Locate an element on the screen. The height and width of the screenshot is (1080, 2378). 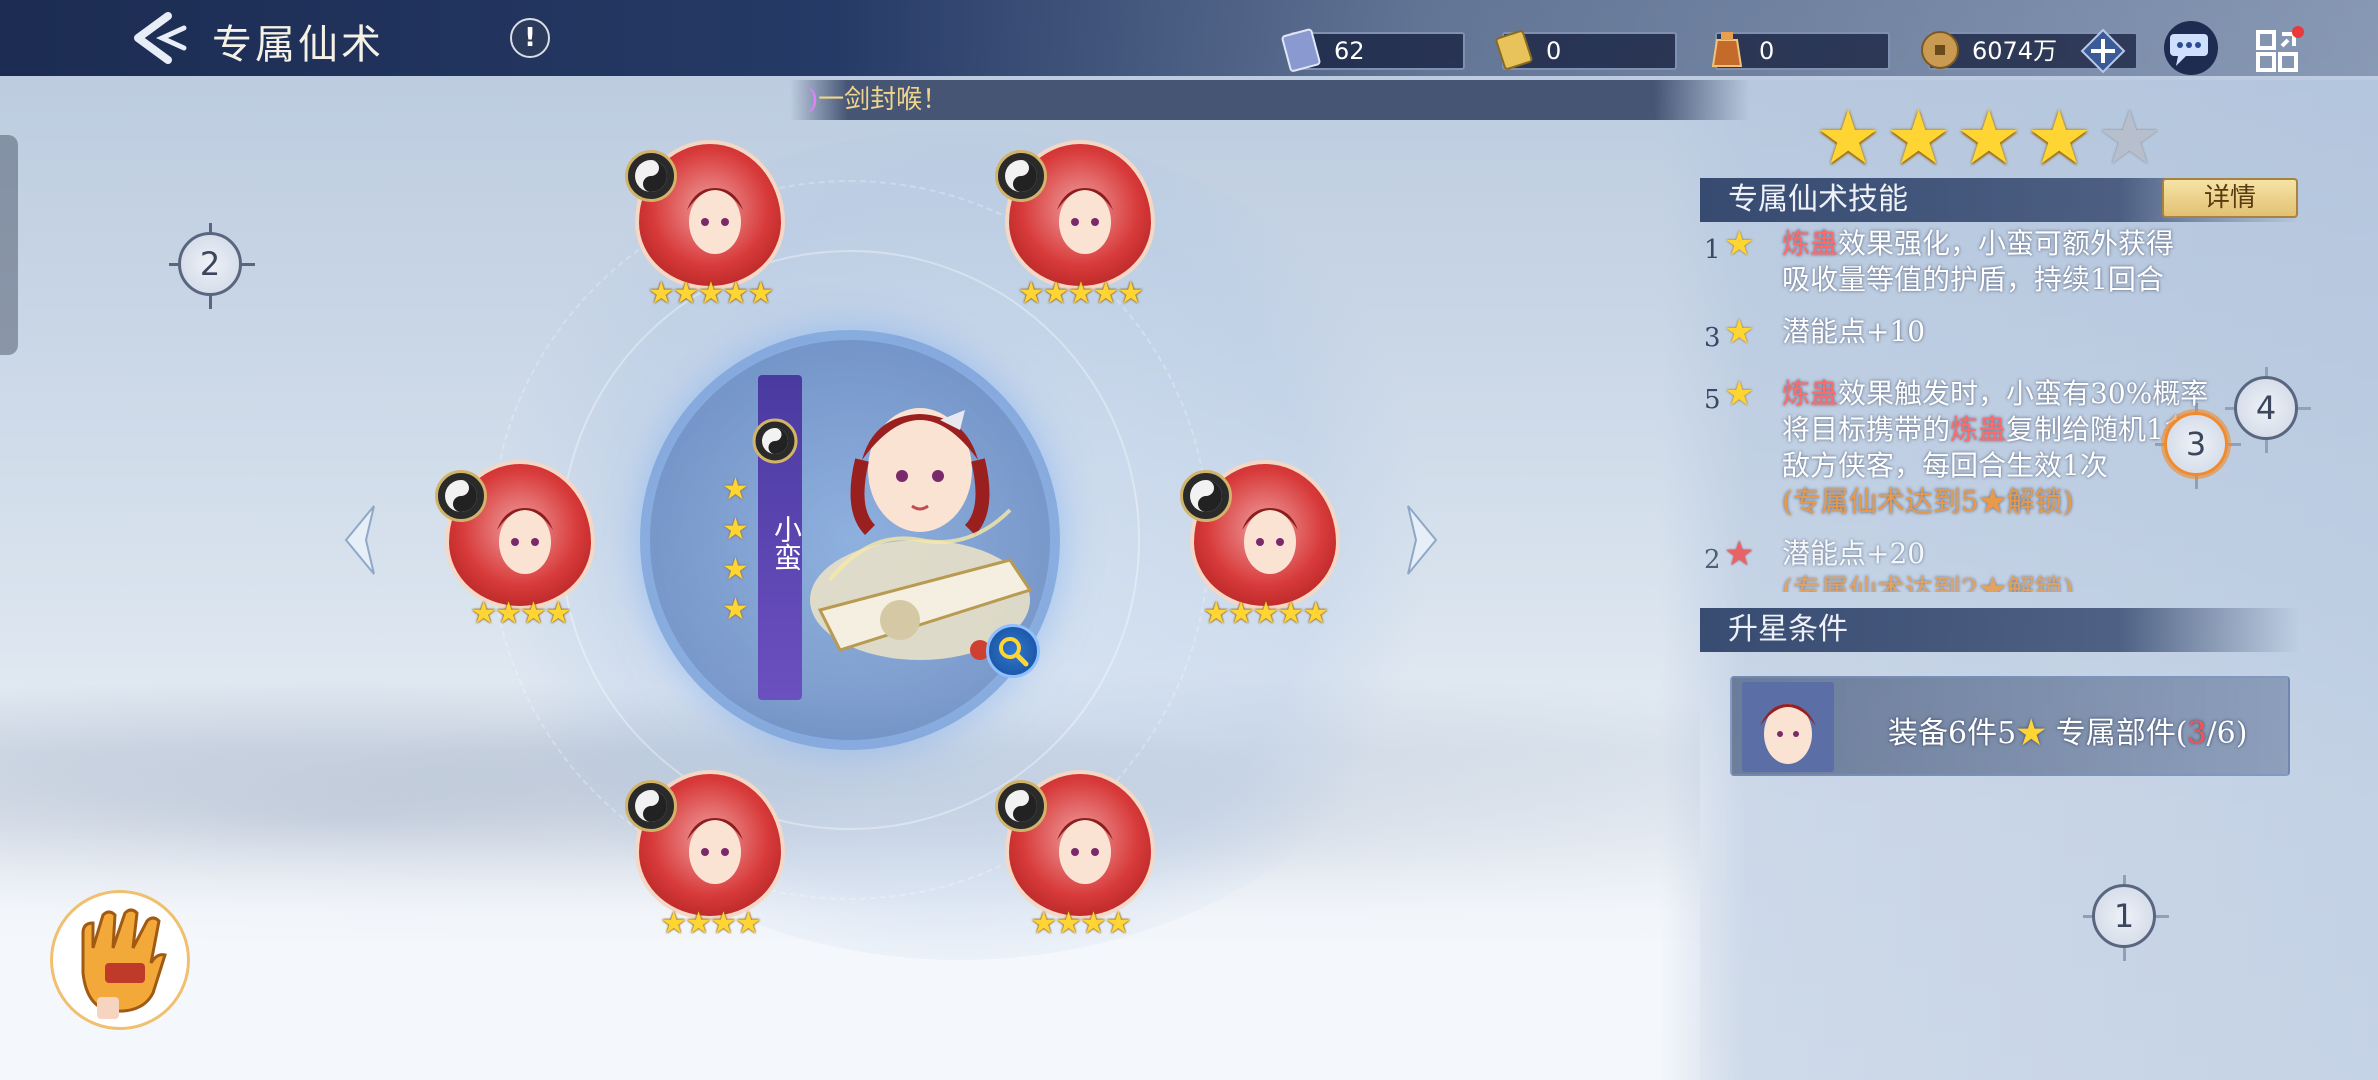
character-card-right: ★★★★★ is located at coordinates (1265, 545).